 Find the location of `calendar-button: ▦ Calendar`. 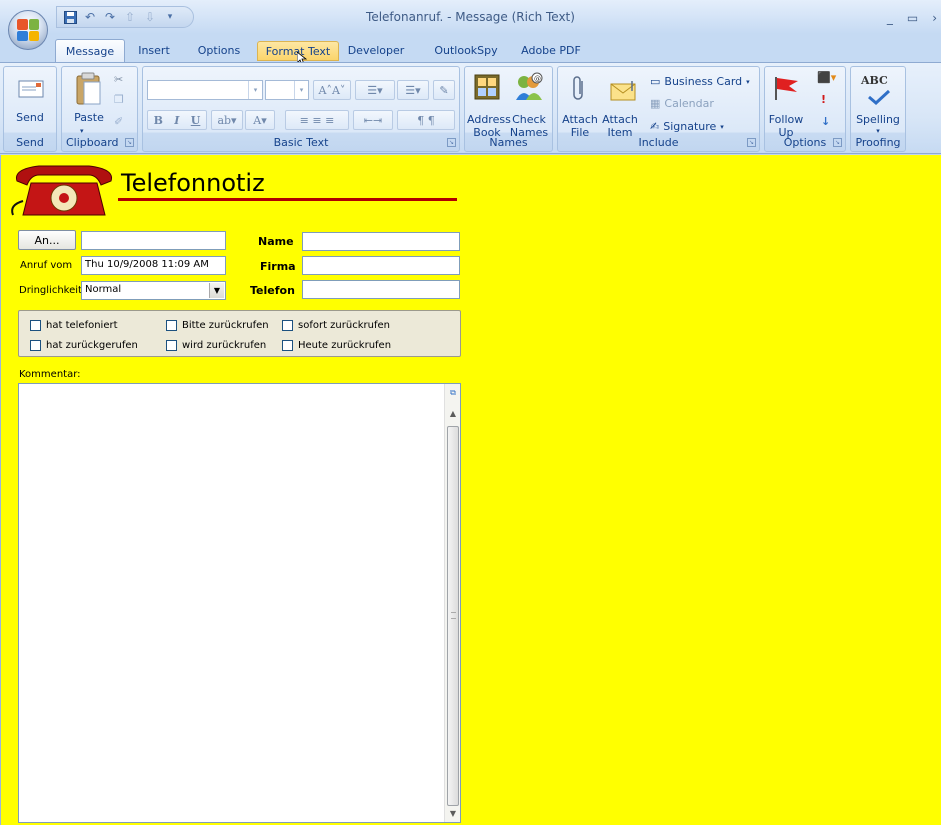

calendar-button: ▦ Calendar is located at coordinates (682, 103).